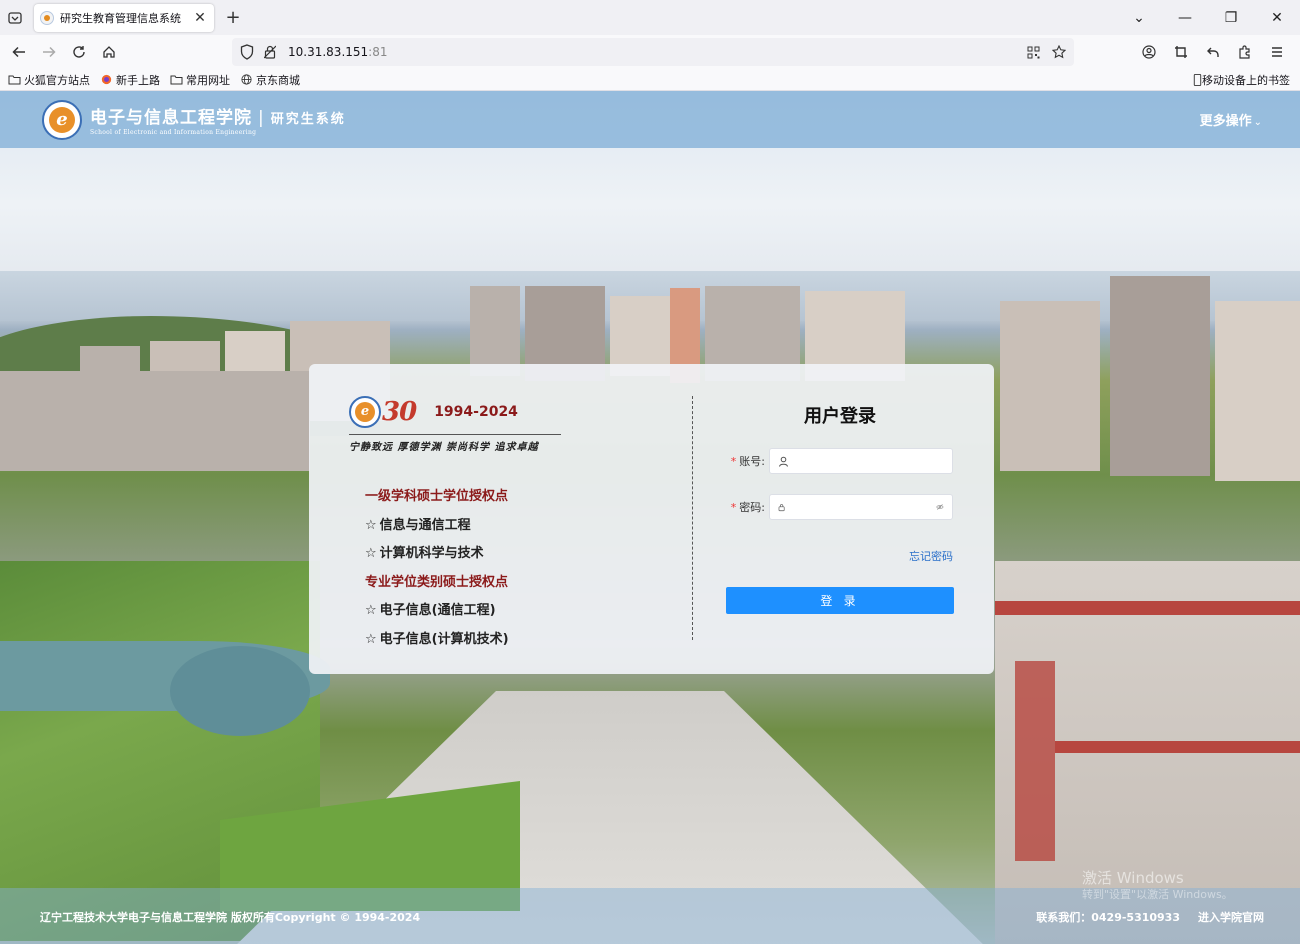 The image size is (1300, 944). Describe the element at coordinates (650, 80) in the screenshot. I see `bookmarks-toolbar: 火狐官方站点 新手上路 常用网址 京东商城 移动设备上的书签` at that location.